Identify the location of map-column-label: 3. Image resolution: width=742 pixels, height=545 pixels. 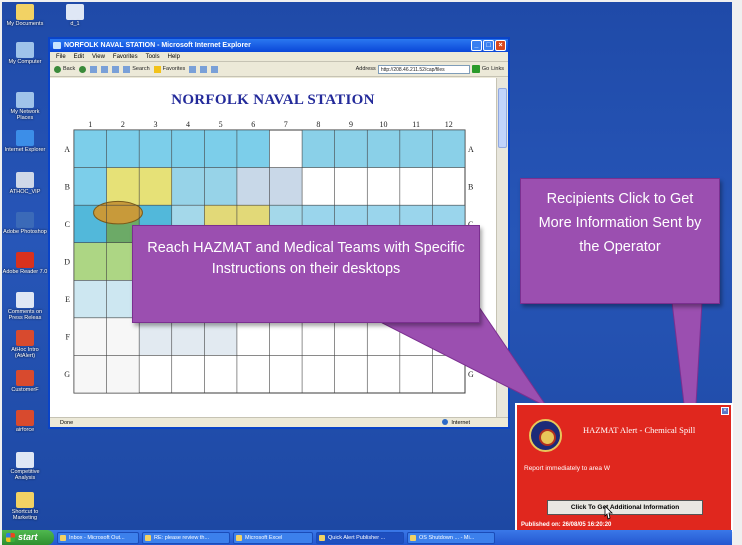
(155, 124).